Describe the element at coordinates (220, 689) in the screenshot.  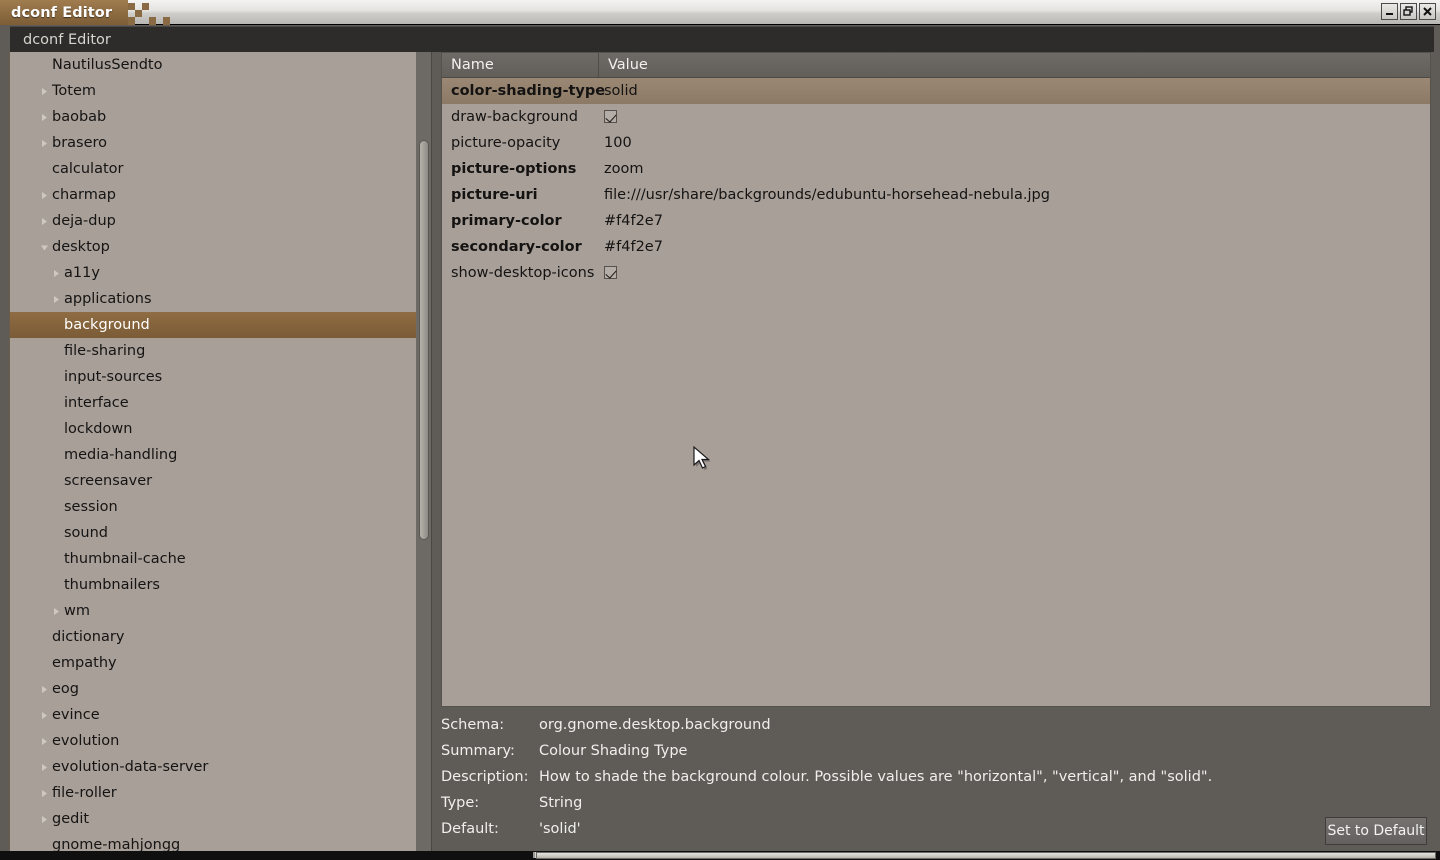
I see `tree-item-eog: eog` at that location.